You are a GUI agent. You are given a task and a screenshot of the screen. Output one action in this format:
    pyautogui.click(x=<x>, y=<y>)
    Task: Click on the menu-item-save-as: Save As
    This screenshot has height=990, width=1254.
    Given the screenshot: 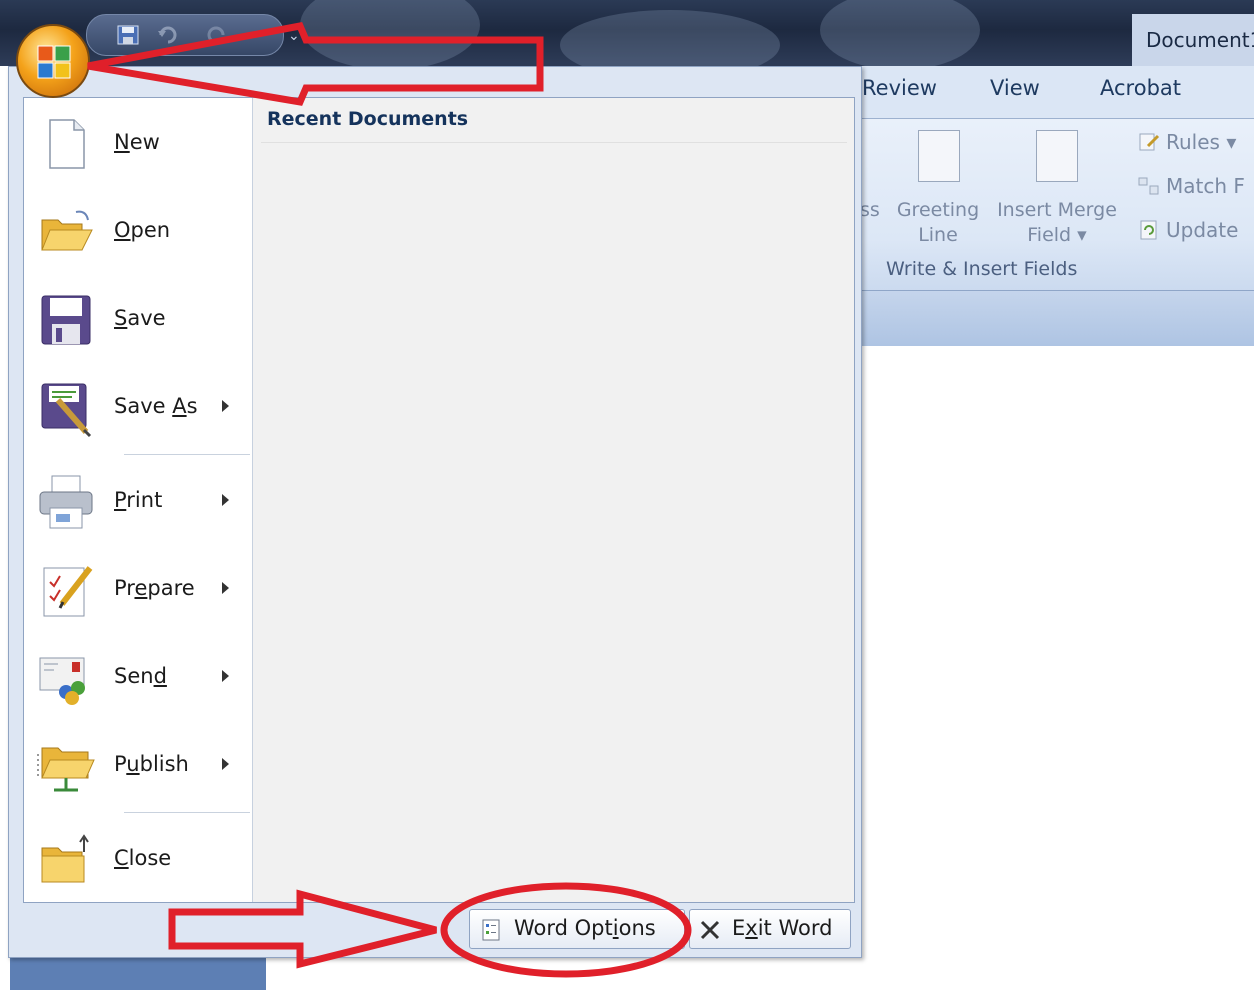 What is the action you would take?
    pyautogui.click(x=138, y=406)
    